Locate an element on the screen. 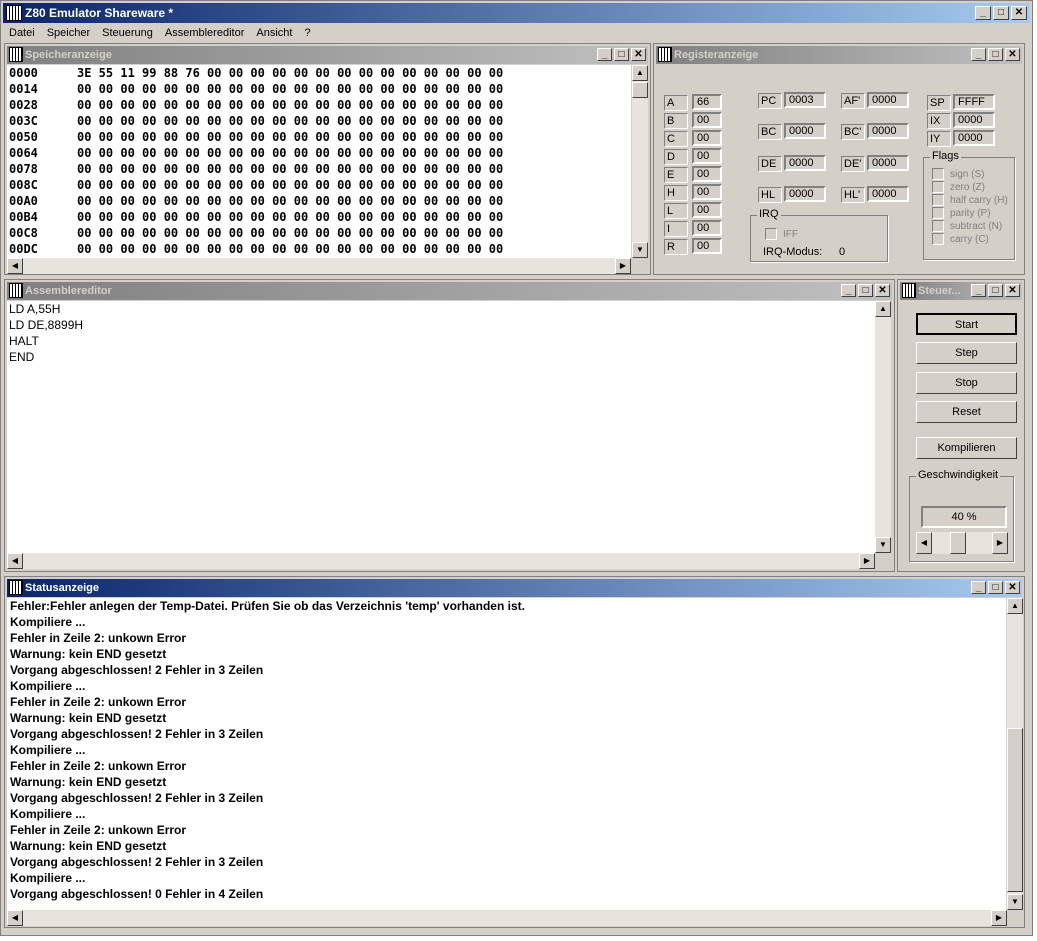 This screenshot has width=1037, height=941. menu-assemblereditor: Assemblereditor is located at coordinates (204, 33).